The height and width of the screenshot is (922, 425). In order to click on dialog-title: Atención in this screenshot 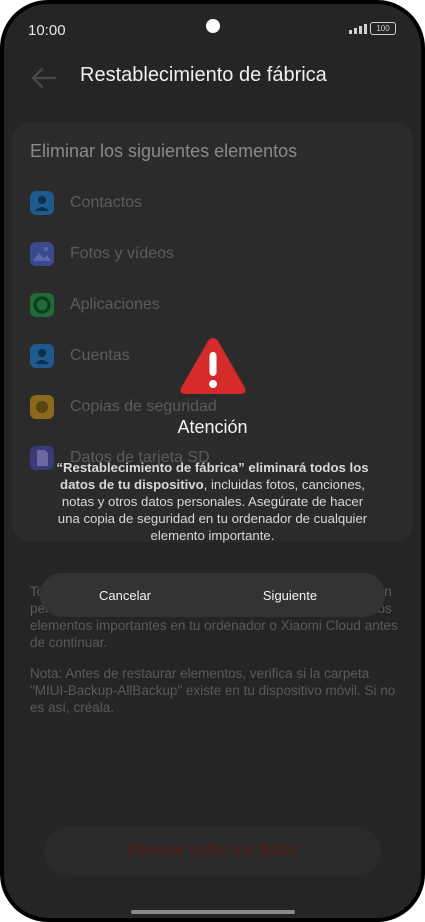, I will do `click(212, 427)`.